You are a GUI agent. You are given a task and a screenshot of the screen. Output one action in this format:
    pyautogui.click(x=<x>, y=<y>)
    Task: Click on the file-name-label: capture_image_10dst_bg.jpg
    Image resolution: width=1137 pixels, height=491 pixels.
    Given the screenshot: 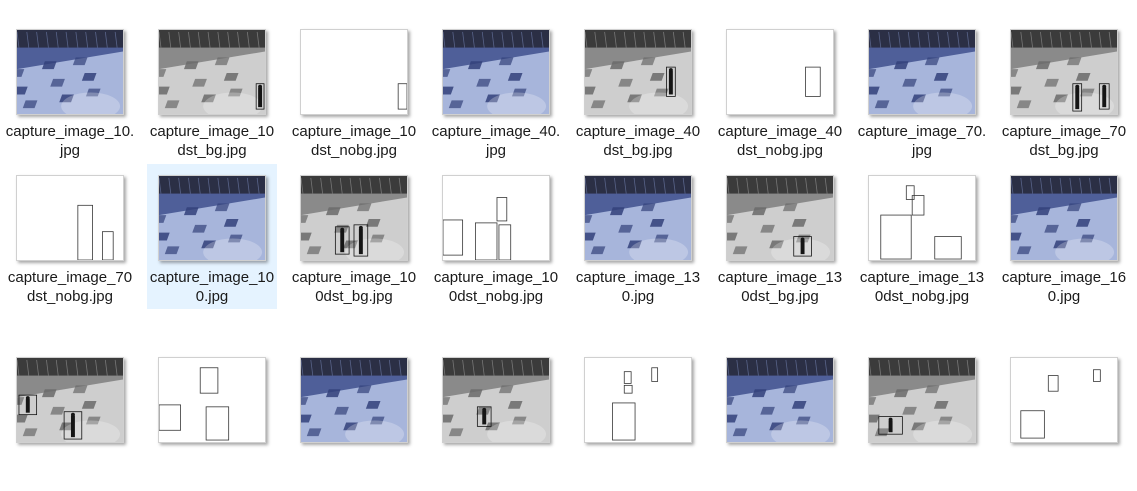 What is the action you would take?
    pyautogui.click(x=212, y=141)
    